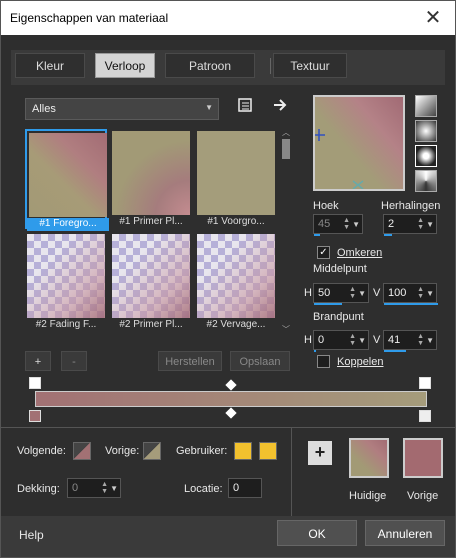 The image size is (456, 558). What do you see at coordinates (320, 453) in the screenshot?
I see `add-to-library-button: +` at bounding box center [320, 453].